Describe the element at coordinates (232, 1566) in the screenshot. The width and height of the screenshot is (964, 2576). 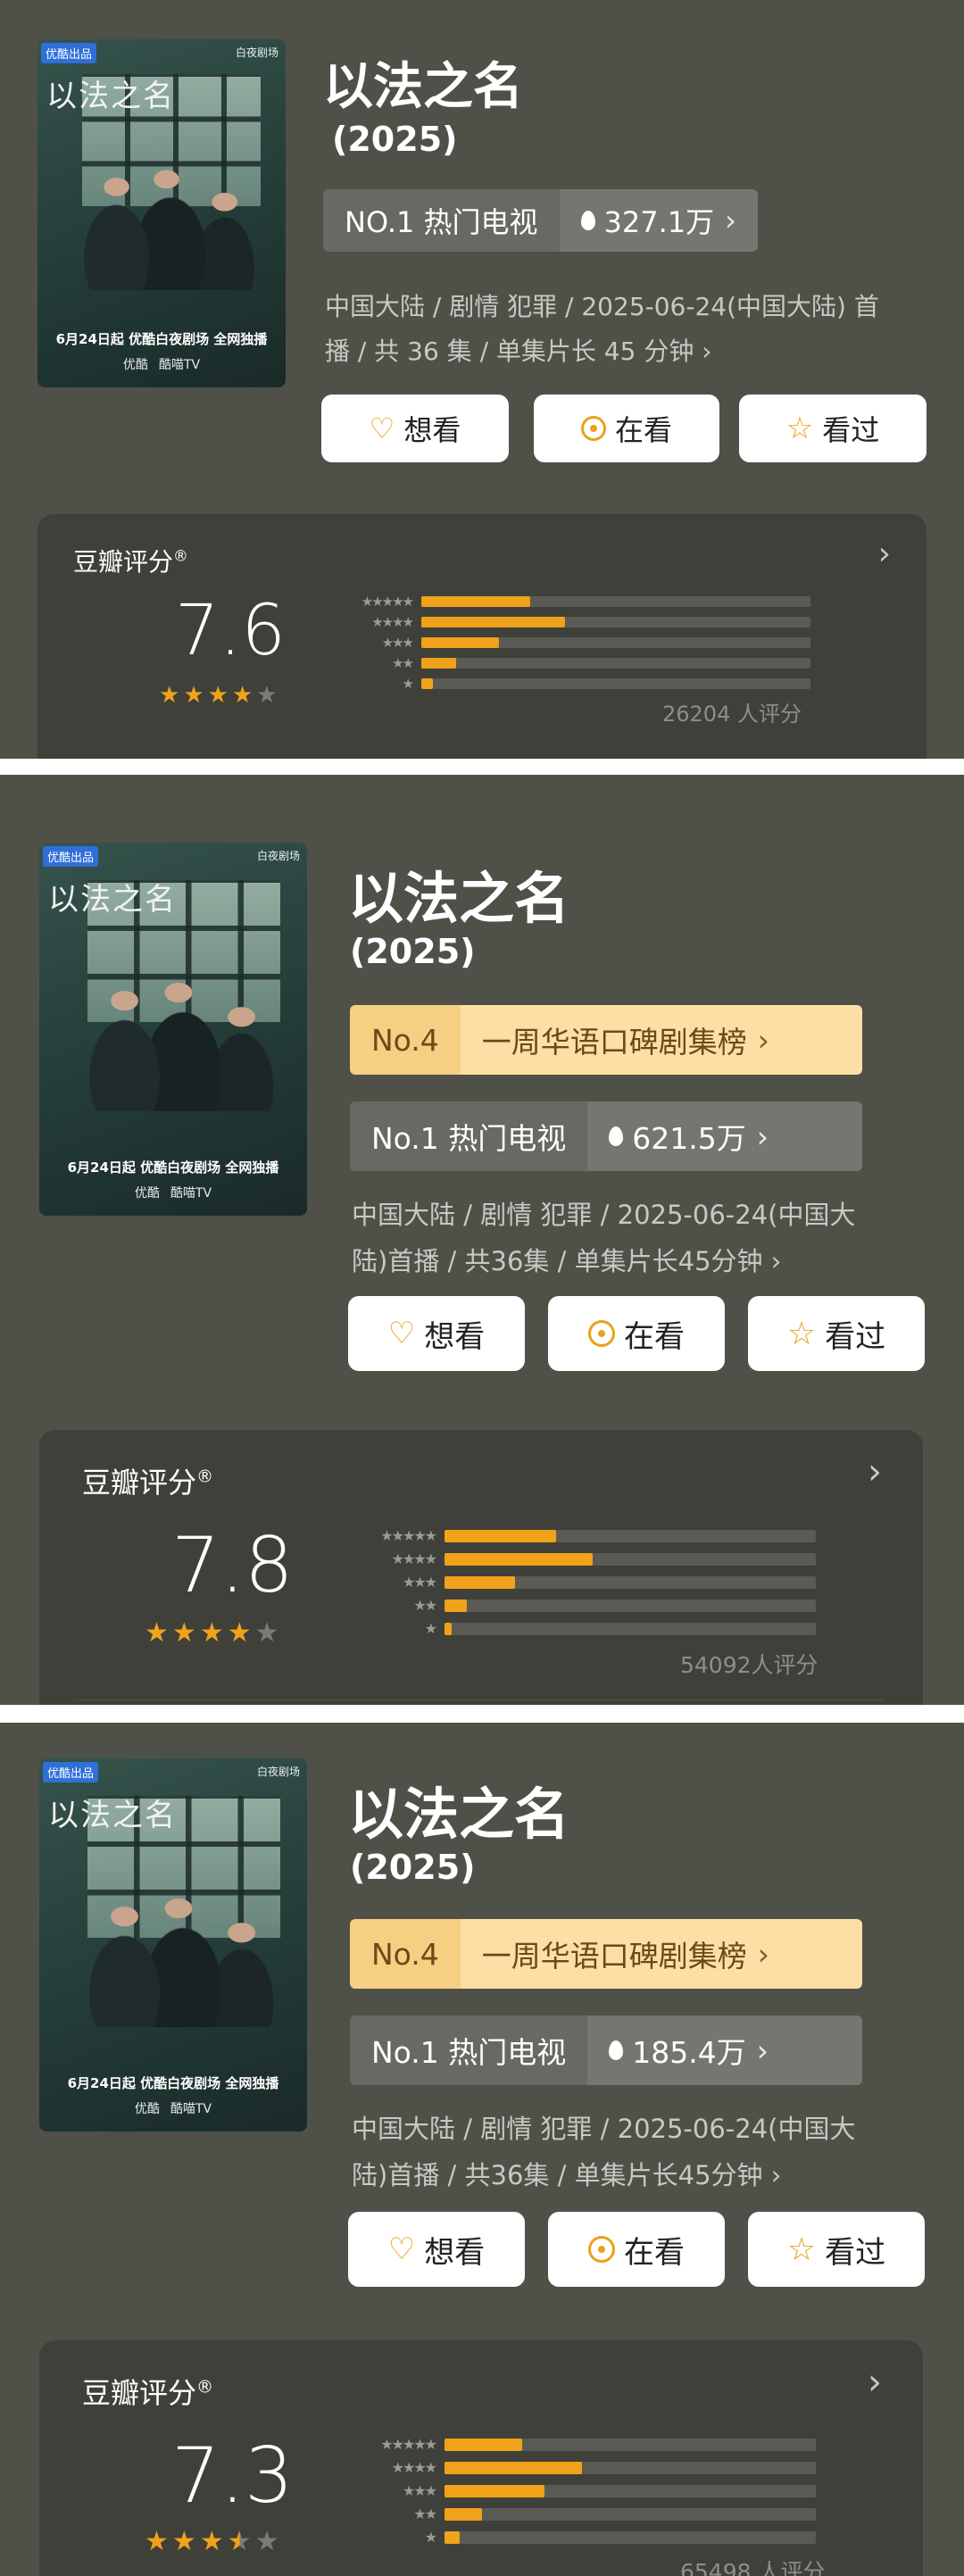
I see `rating-score: 7.8` at that location.